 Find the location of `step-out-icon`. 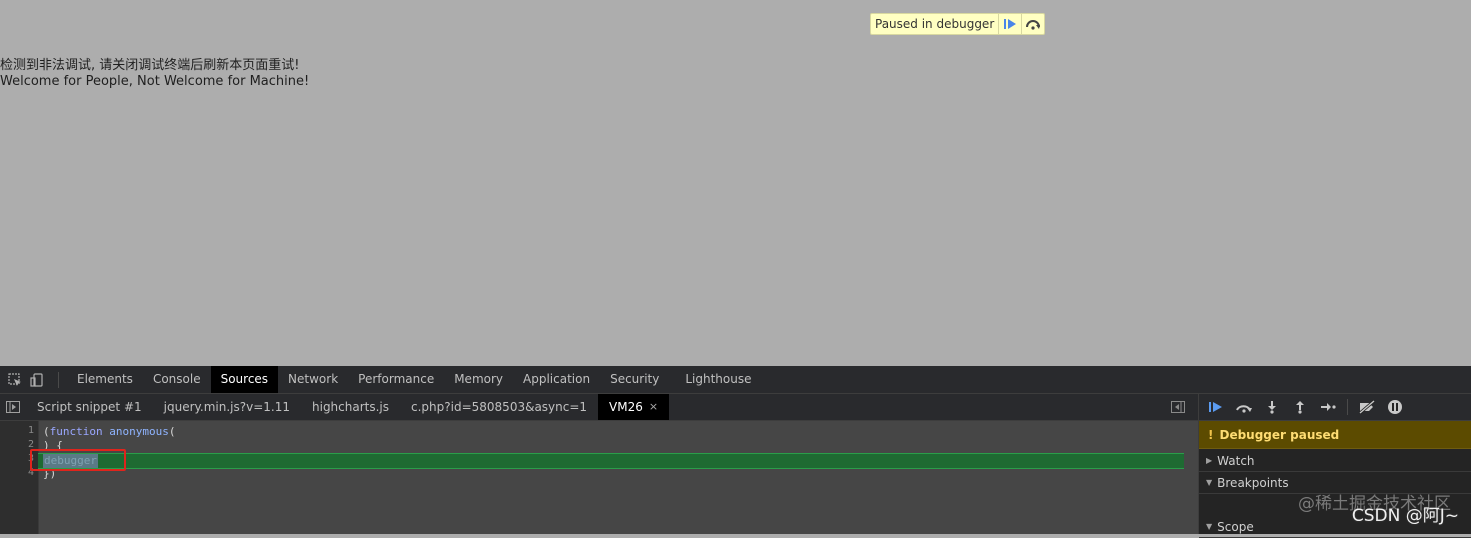

step-out-icon is located at coordinates (1300, 407).